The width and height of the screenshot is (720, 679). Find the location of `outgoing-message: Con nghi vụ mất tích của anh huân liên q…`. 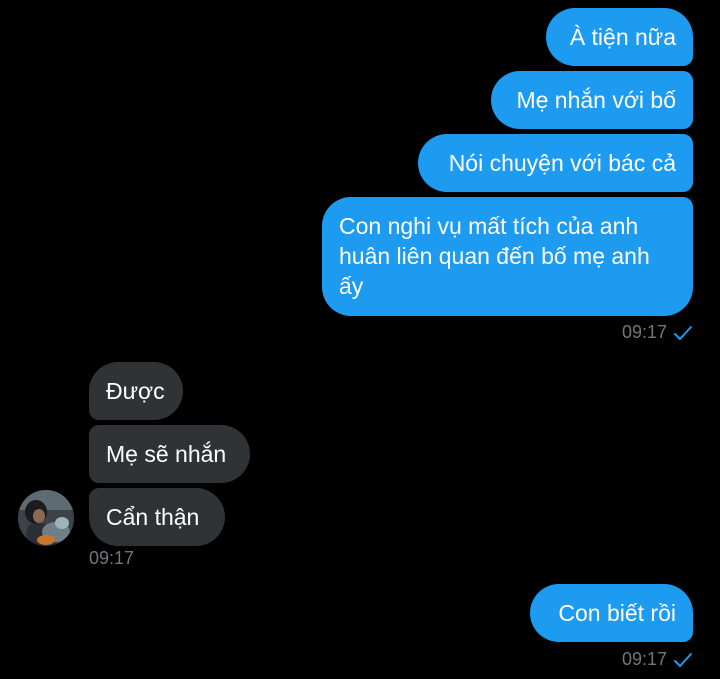

outgoing-message: Con nghi vụ mất tích của anh huân liên q… is located at coordinates (507, 256).